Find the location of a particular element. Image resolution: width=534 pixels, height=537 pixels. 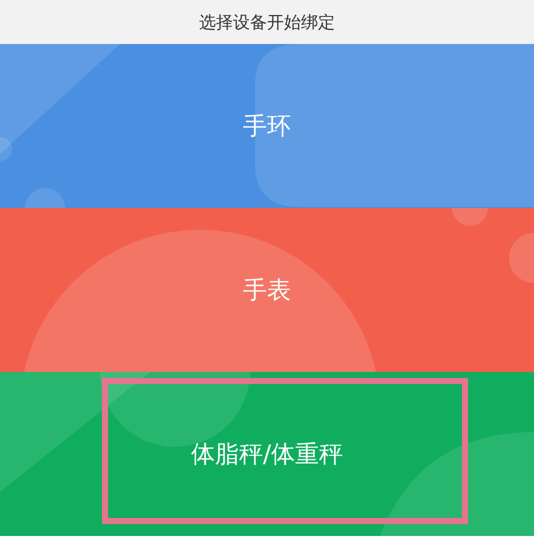

device-label: 体脂秤/体重秤 is located at coordinates (267, 454).